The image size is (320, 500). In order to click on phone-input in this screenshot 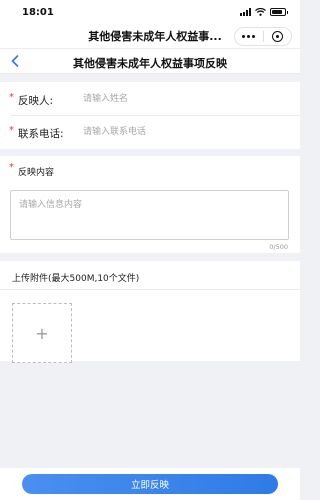, I will do `click(183, 132)`.